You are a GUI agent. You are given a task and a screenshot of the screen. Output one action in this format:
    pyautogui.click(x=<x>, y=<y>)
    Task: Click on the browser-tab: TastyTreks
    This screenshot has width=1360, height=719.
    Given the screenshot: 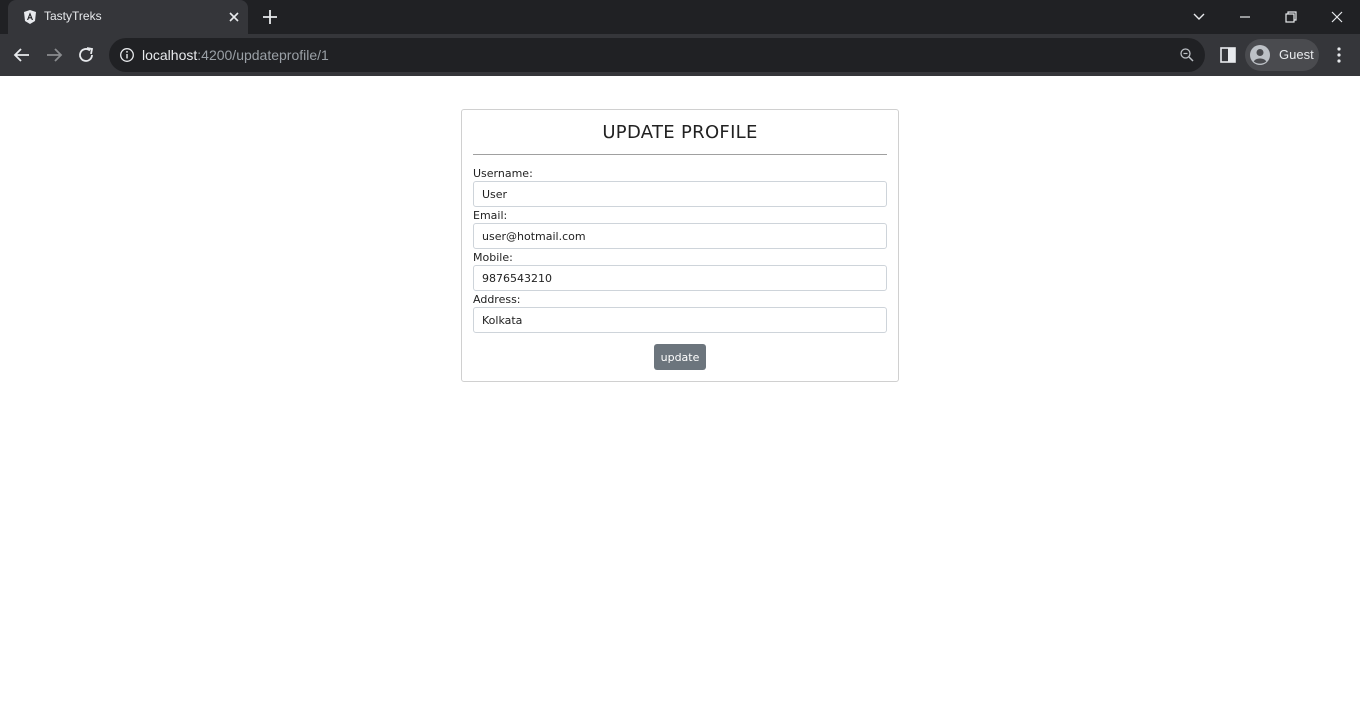 What is the action you would take?
    pyautogui.click(x=128, y=17)
    